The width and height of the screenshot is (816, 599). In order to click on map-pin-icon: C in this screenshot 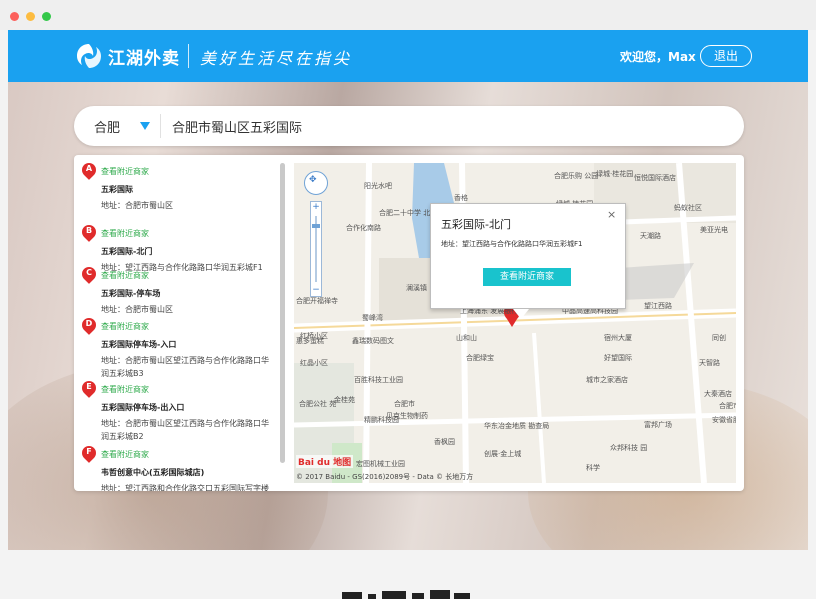, I will do `click(89, 274)`.